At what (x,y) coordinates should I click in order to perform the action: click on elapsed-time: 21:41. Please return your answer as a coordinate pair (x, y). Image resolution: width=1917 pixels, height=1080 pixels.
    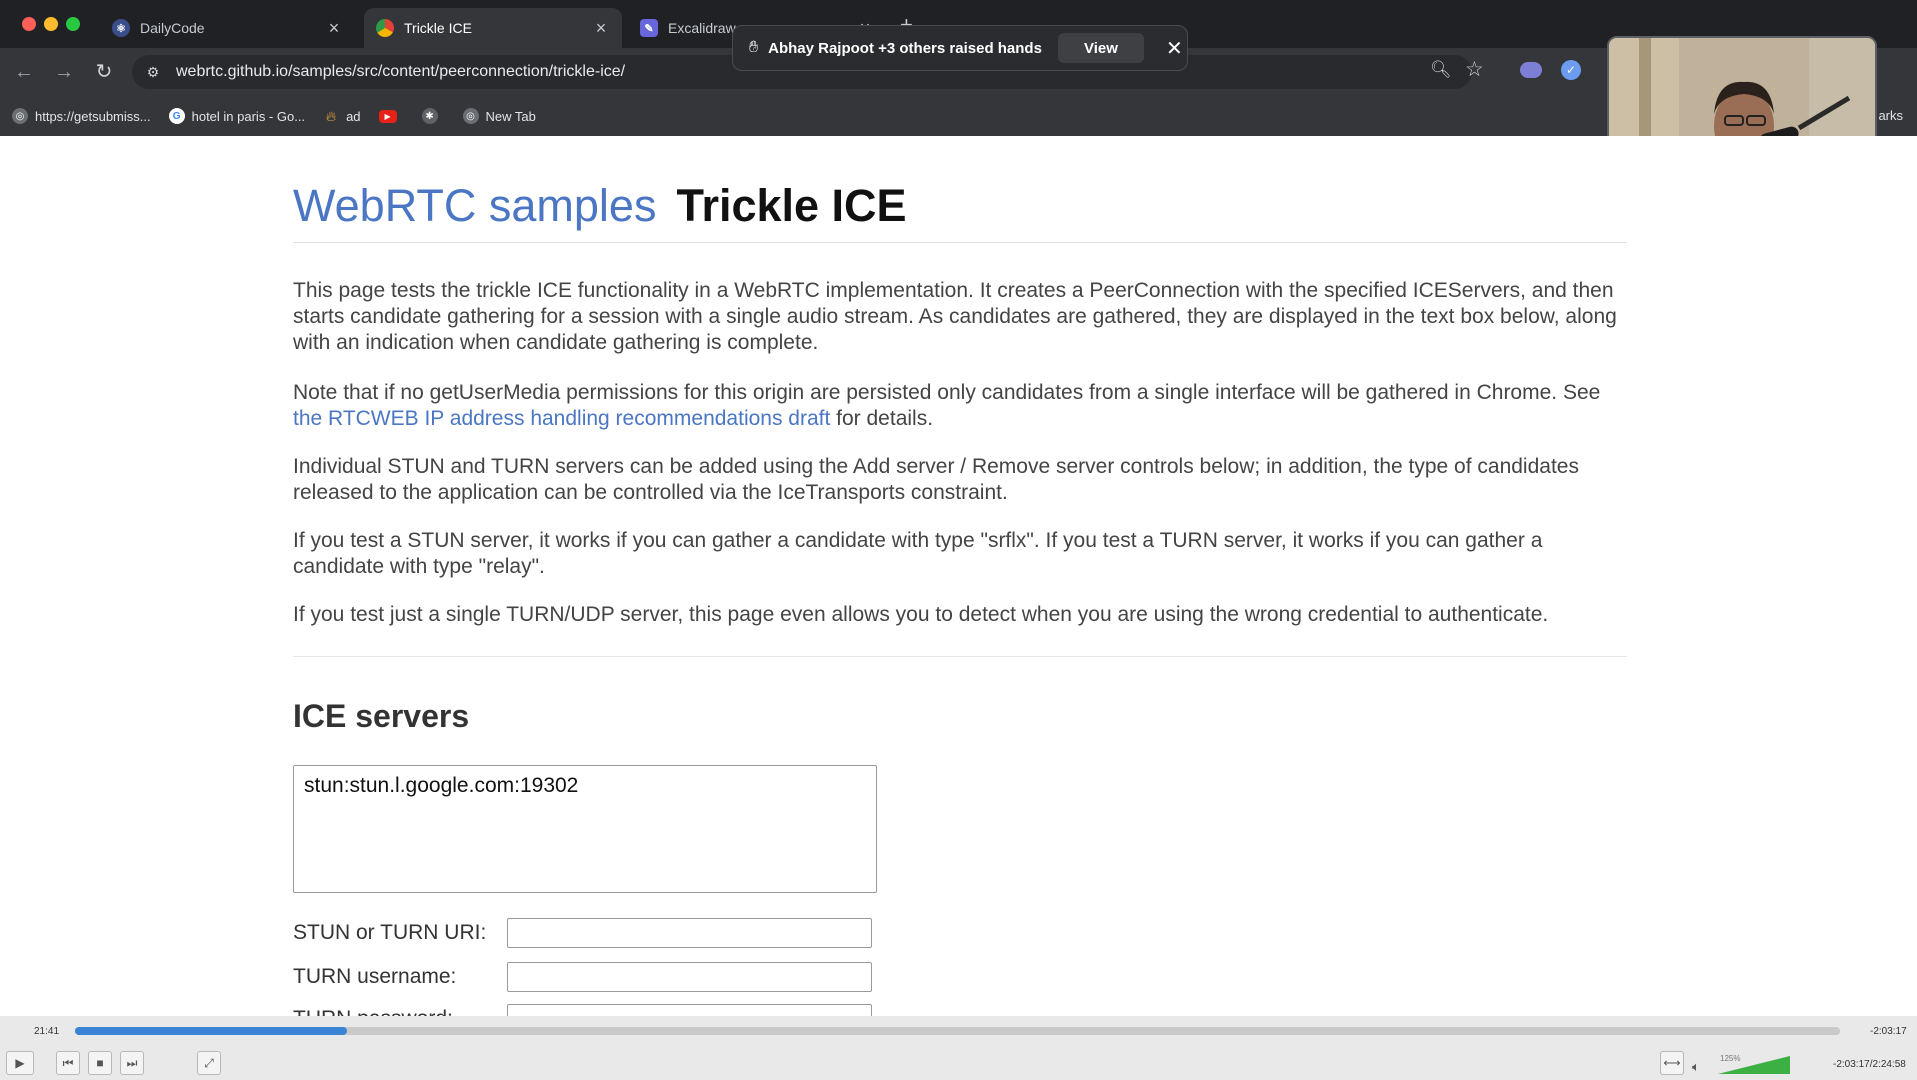
    Looking at the image, I should click on (47, 1031).